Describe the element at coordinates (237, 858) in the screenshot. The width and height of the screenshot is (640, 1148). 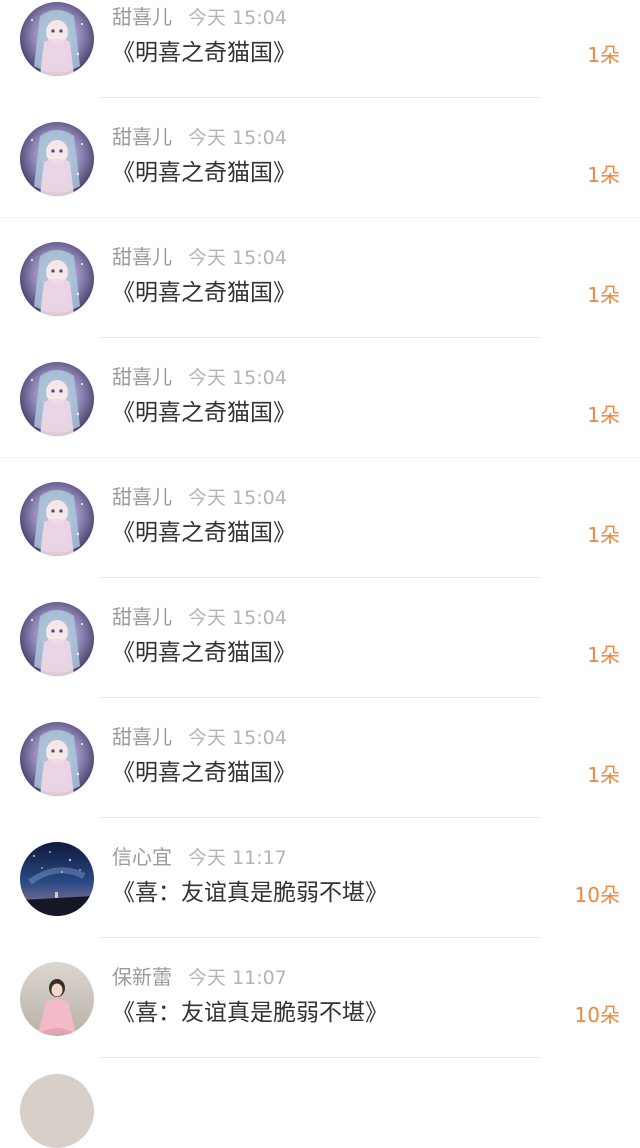
I see `timestamp: 今天 11:17` at that location.